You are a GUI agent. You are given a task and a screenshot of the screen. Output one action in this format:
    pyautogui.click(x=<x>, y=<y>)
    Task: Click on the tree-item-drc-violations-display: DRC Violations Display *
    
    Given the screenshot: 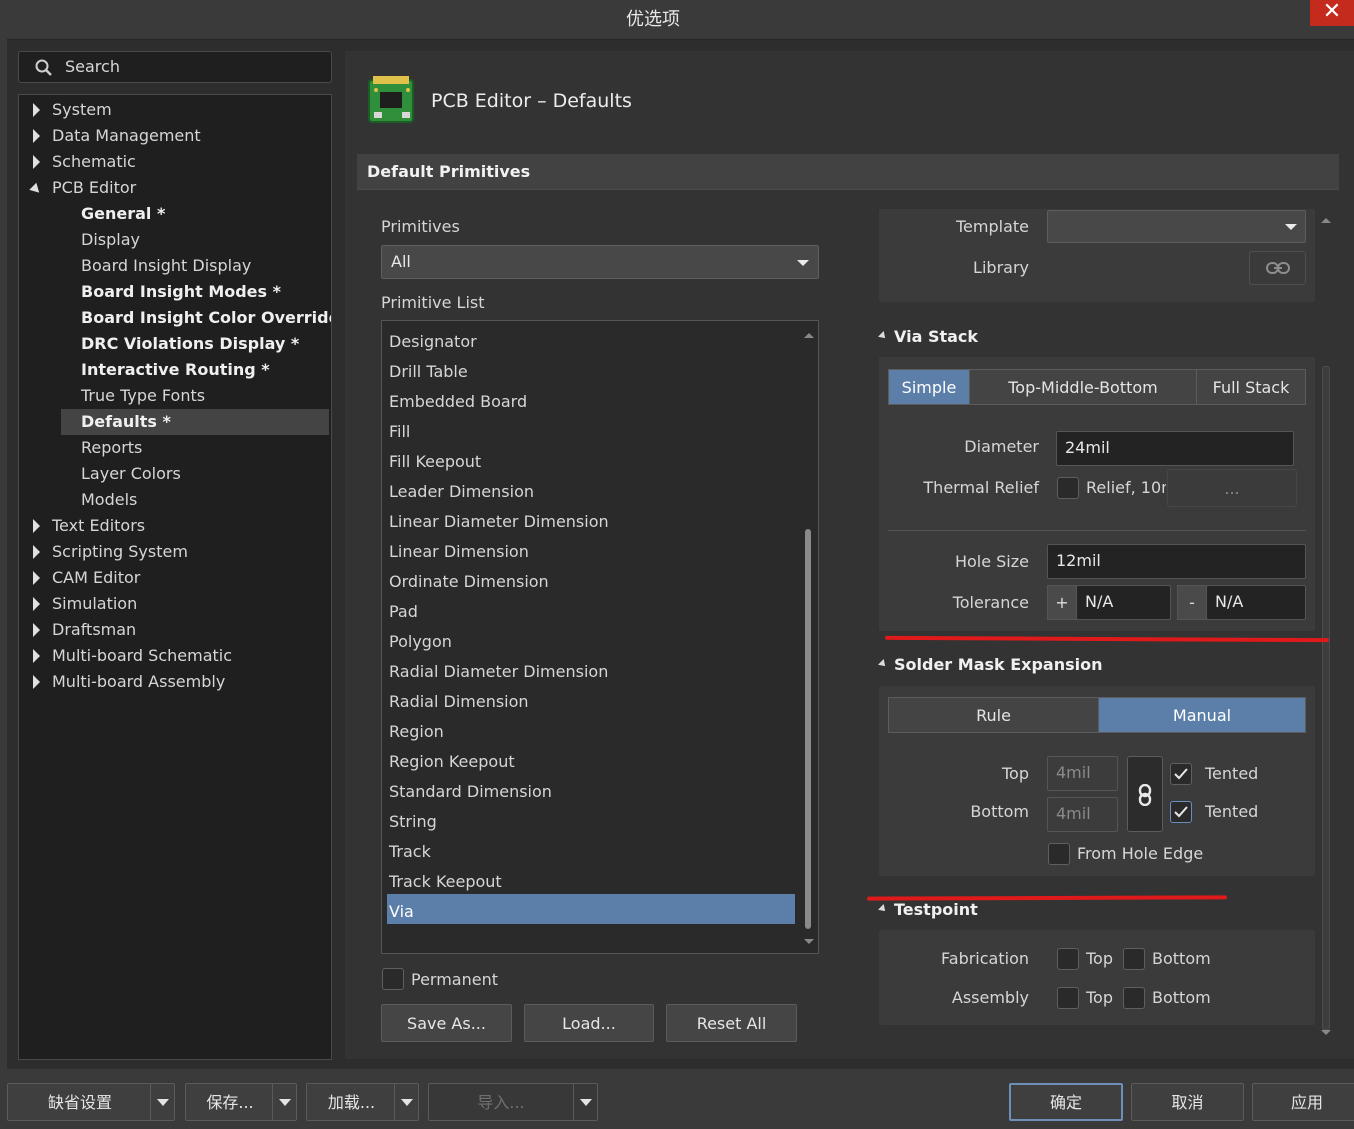 What is the action you would take?
    pyautogui.click(x=190, y=344)
    